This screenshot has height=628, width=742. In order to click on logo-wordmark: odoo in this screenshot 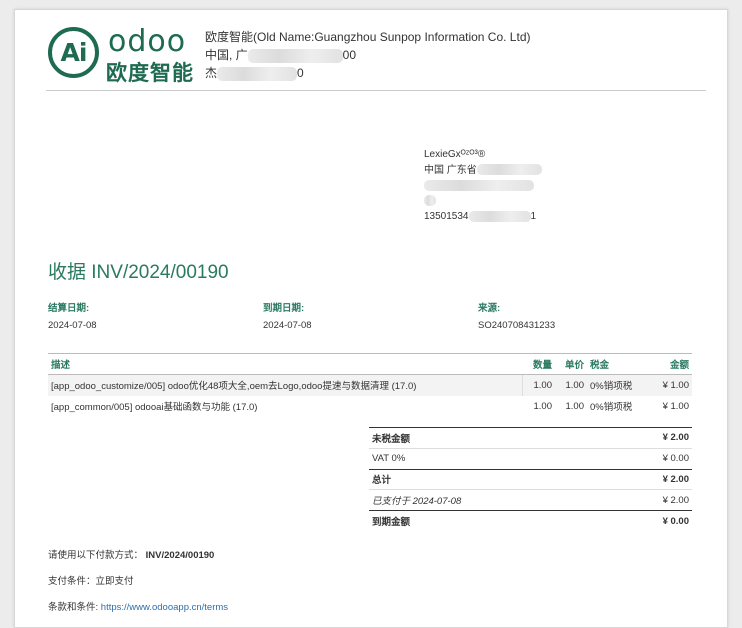, I will do `click(147, 41)`.